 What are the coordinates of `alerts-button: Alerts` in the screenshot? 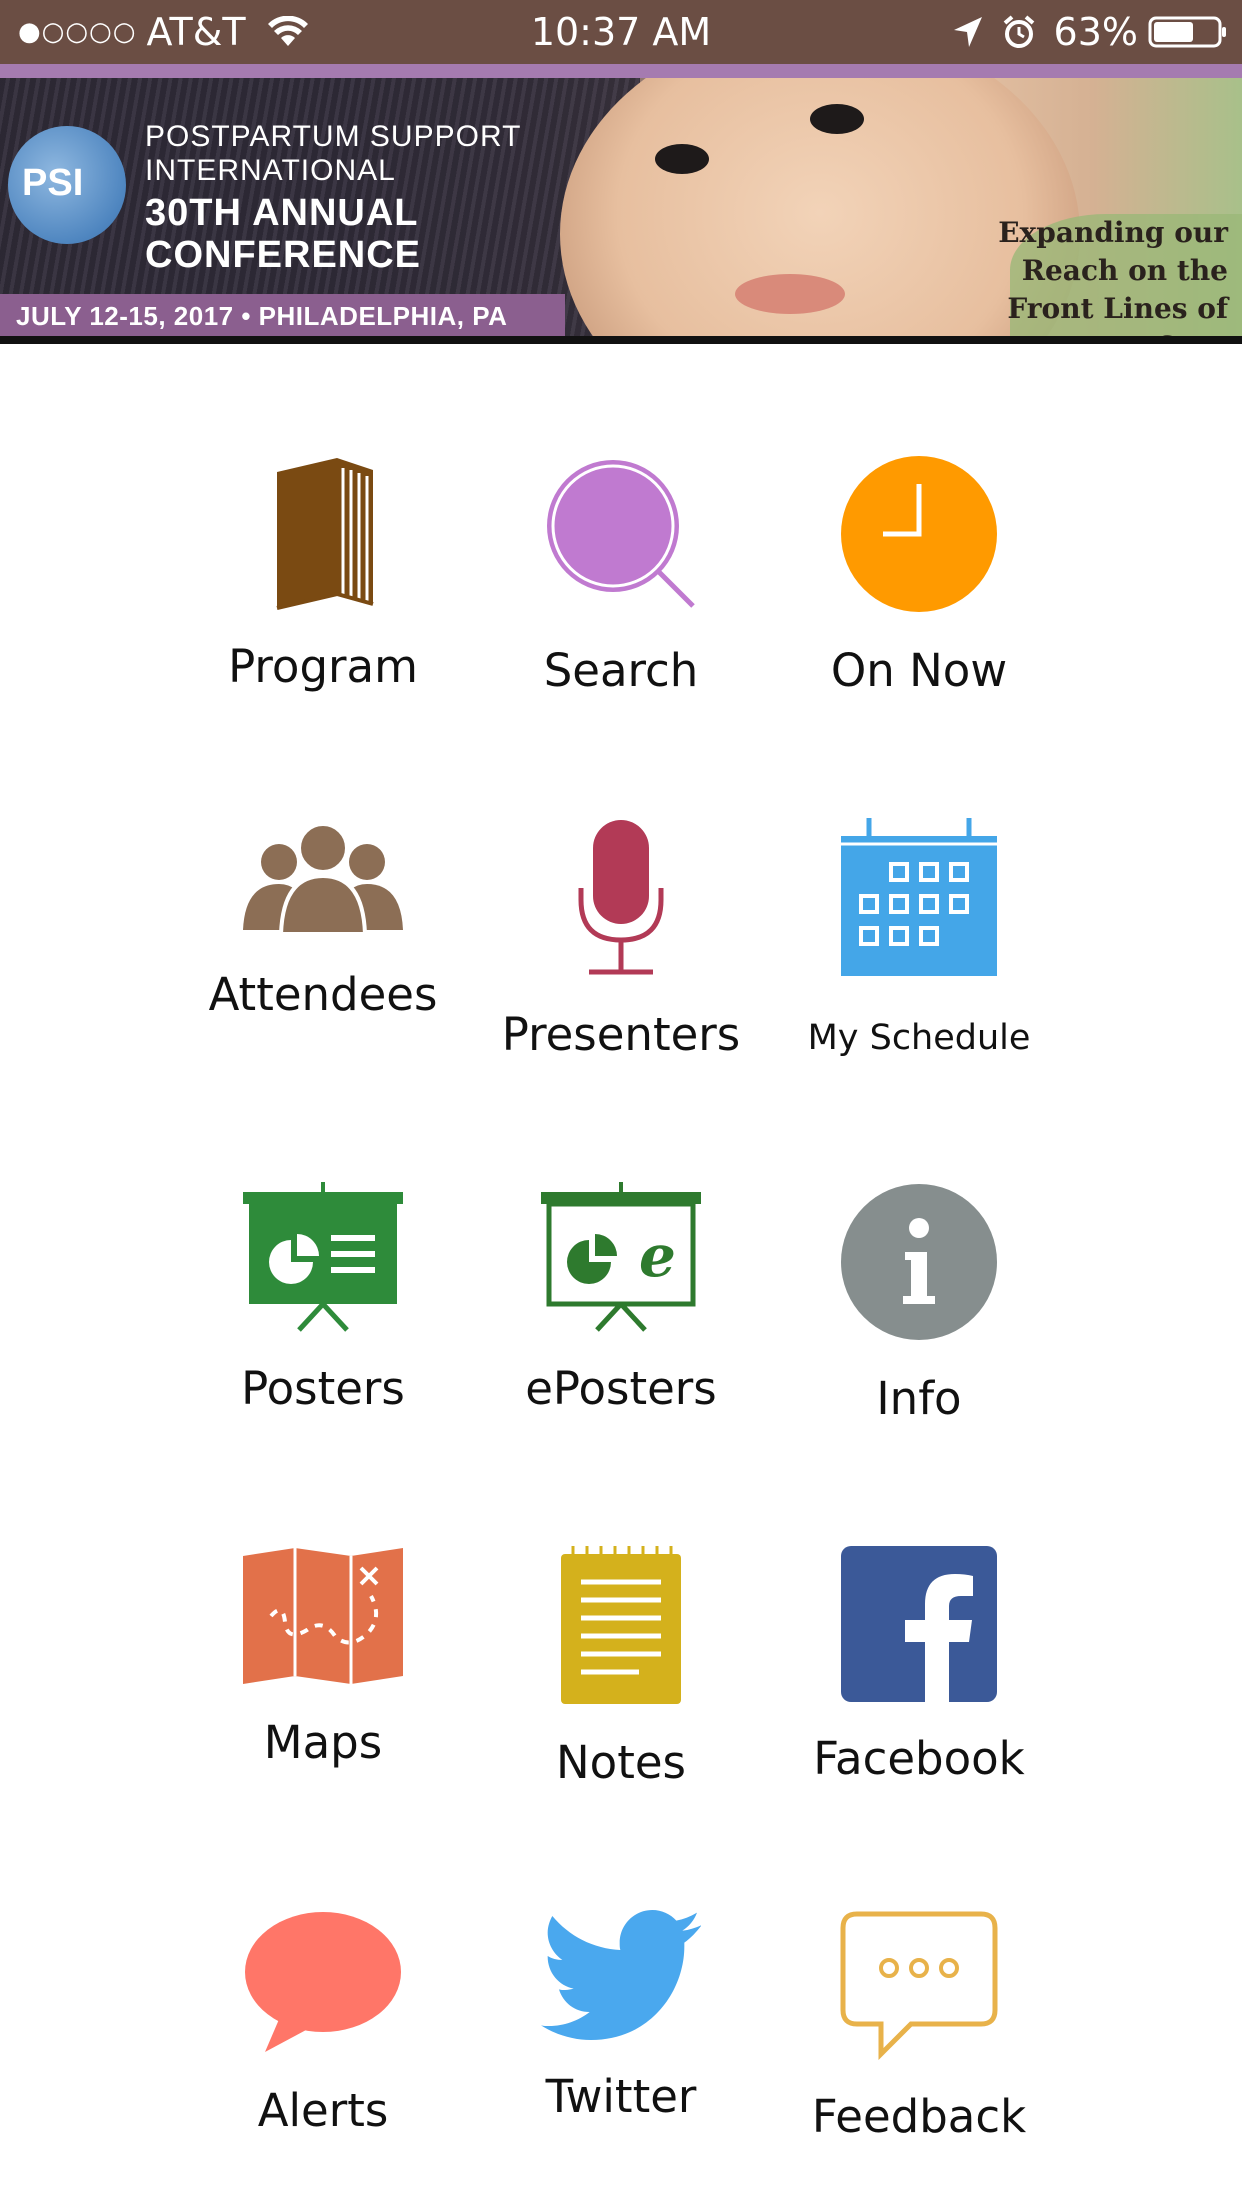 It's located at (323, 1968).